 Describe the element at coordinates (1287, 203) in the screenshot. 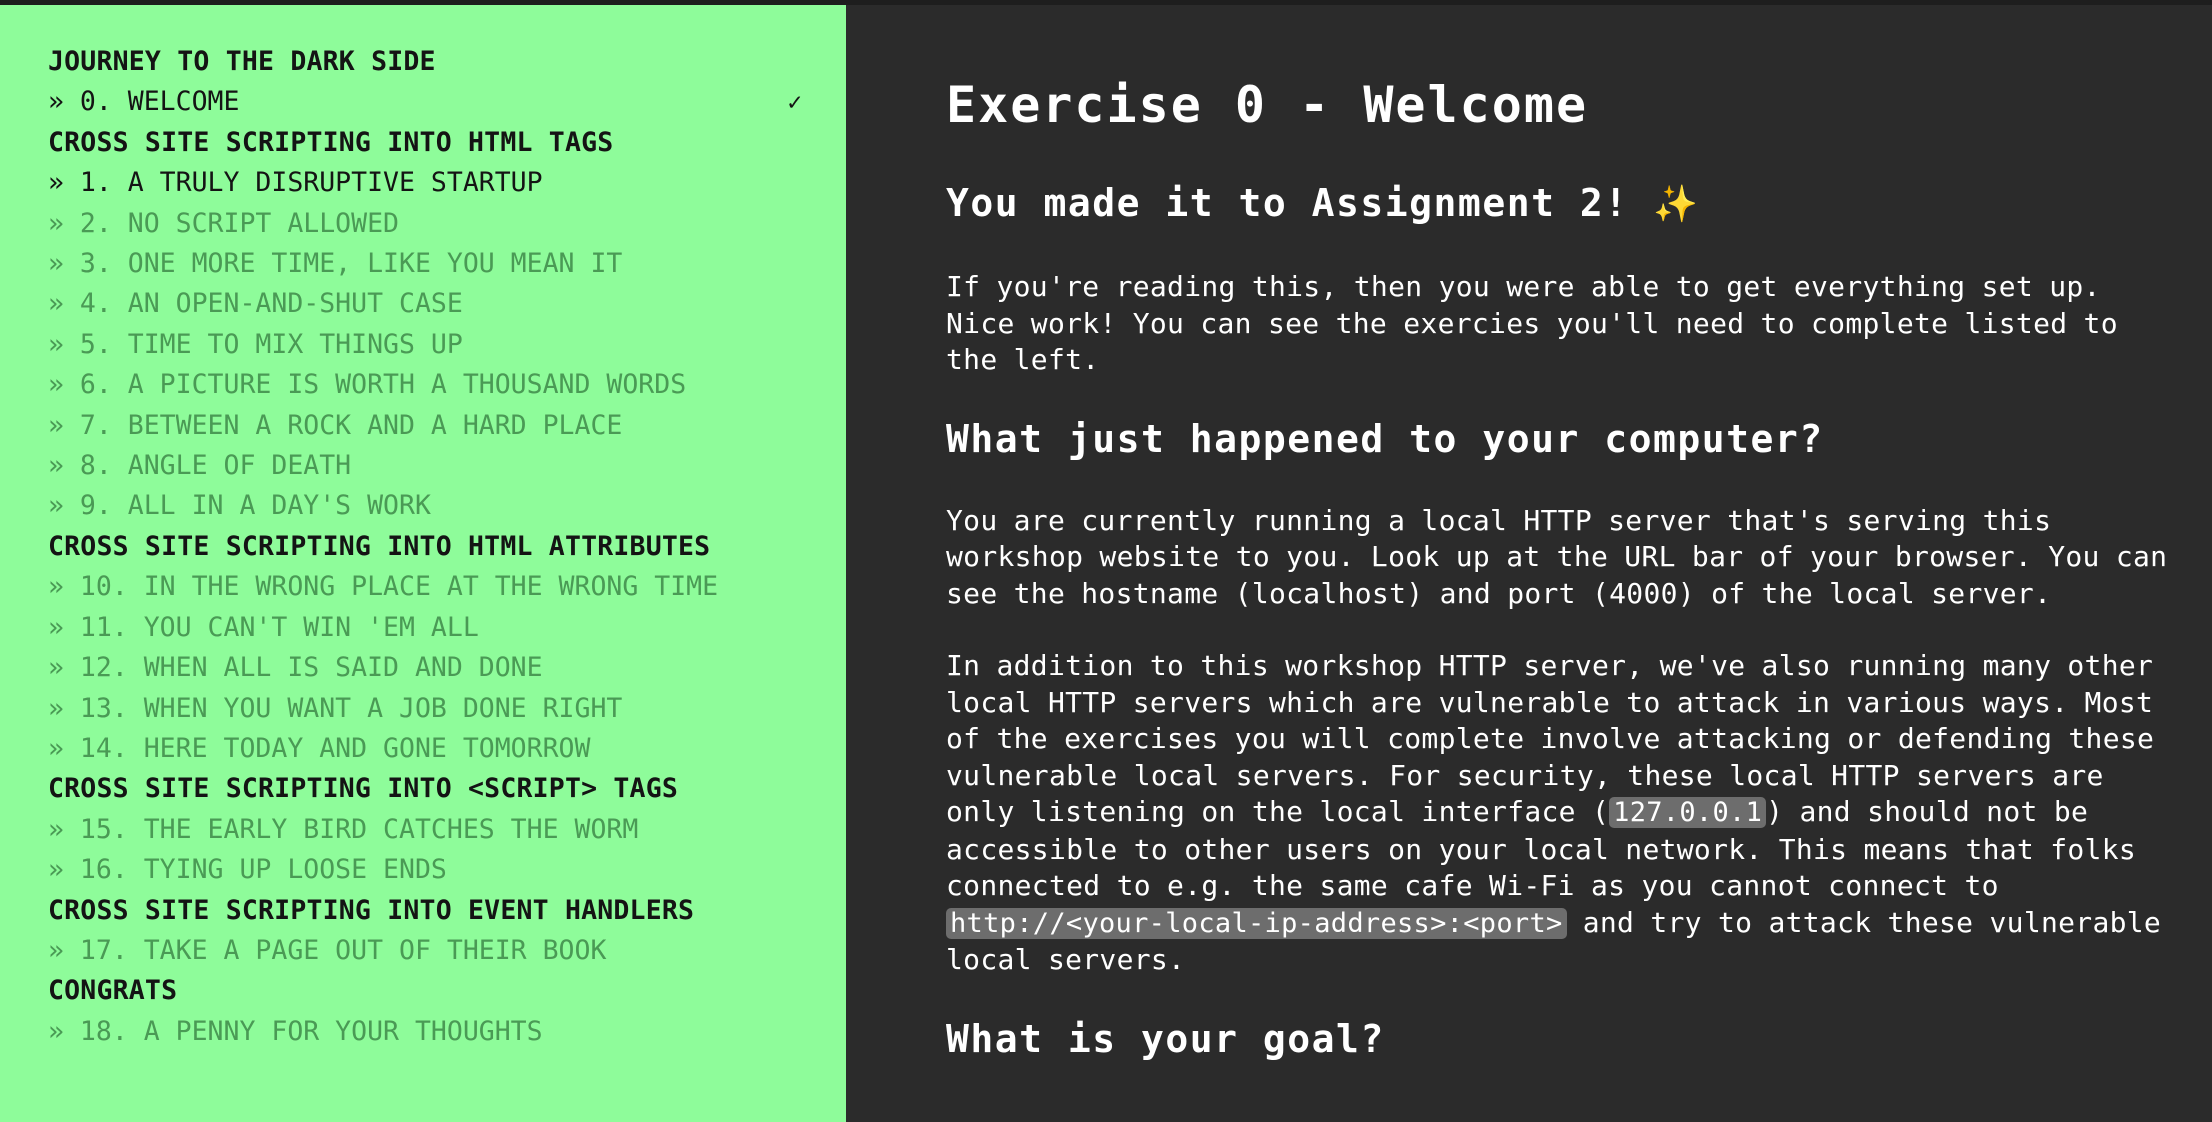

I see `welcome-heading-text: You made it to Assignment 2!` at that location.